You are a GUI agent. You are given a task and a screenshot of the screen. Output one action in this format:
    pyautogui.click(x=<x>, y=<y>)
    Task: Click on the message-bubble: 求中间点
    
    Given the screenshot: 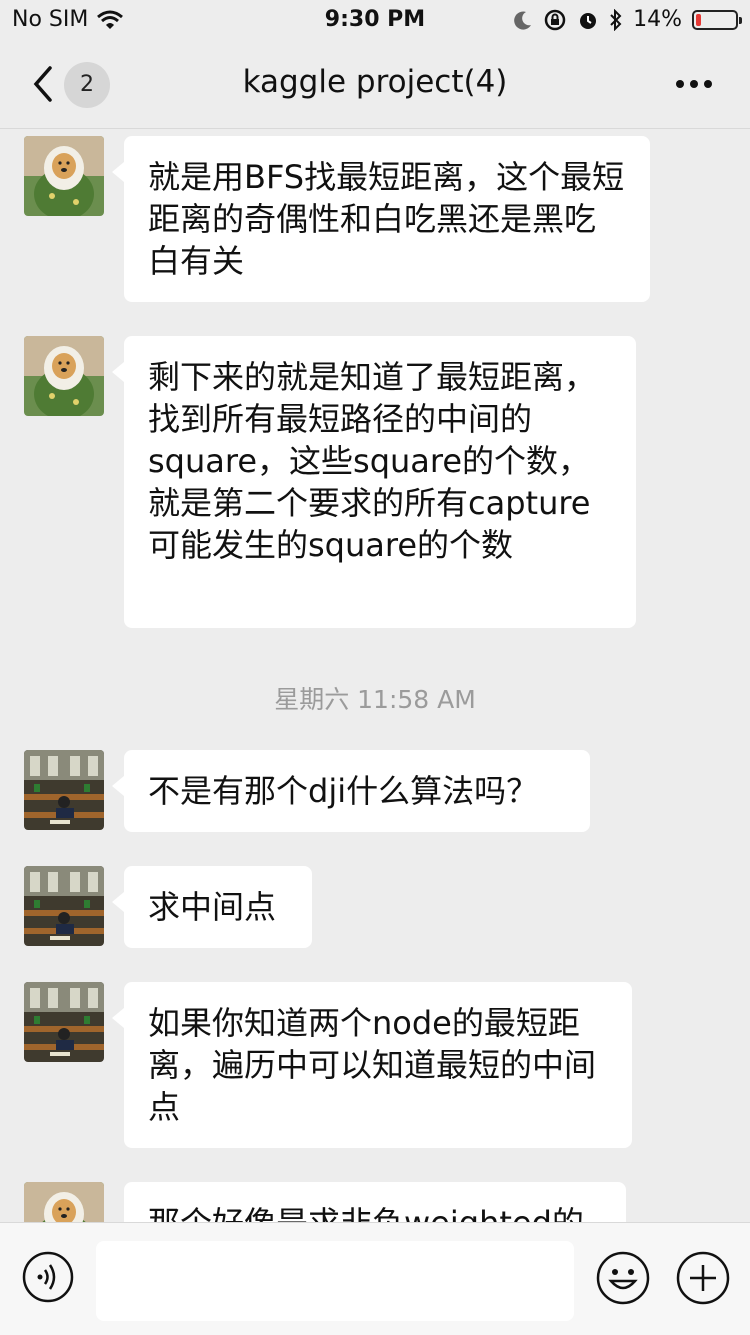 What is the action you would take?
    pyautogui.click(x=212, y=907)
    